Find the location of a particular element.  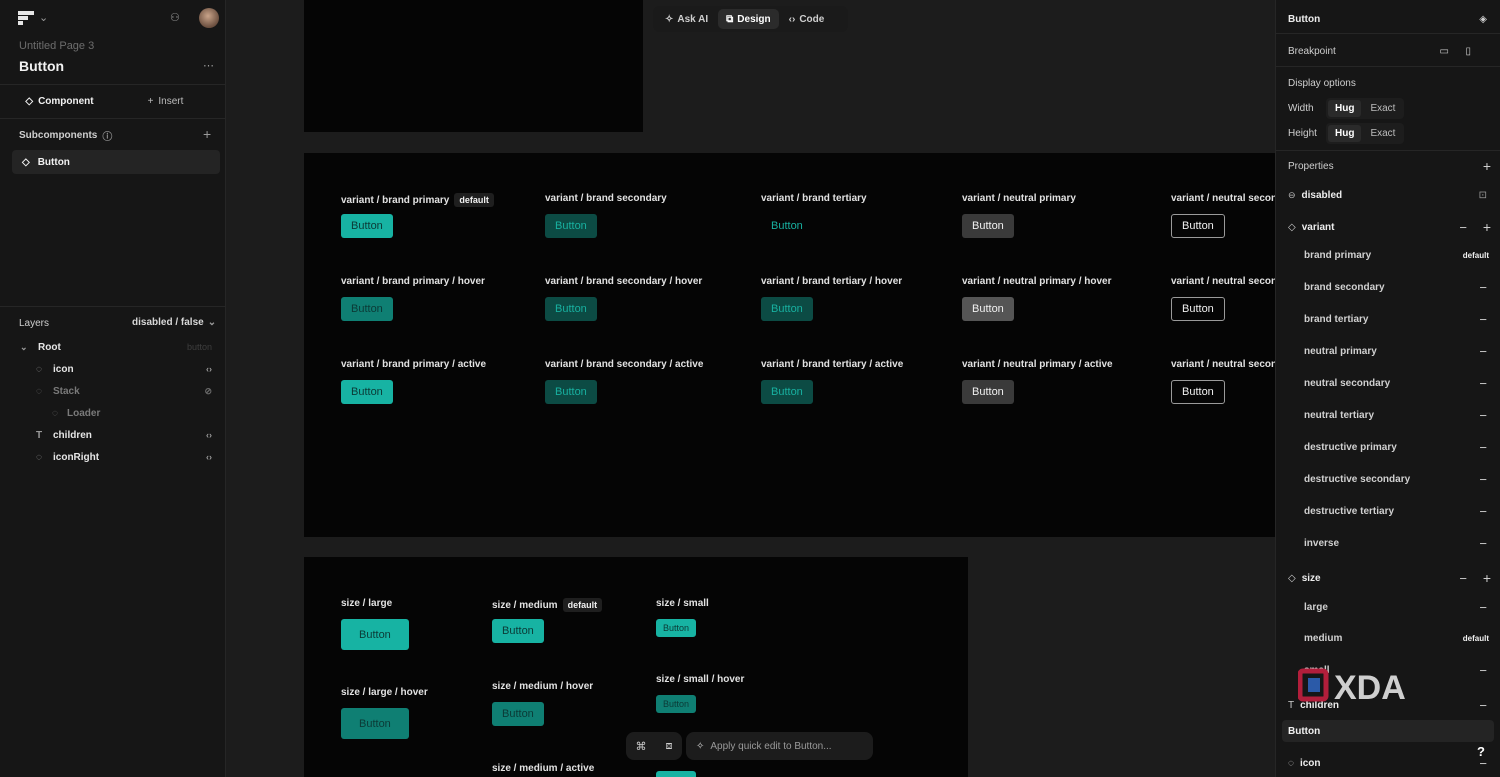

slot-dotted-icon: ◌ is located at coordinates (39, 391).